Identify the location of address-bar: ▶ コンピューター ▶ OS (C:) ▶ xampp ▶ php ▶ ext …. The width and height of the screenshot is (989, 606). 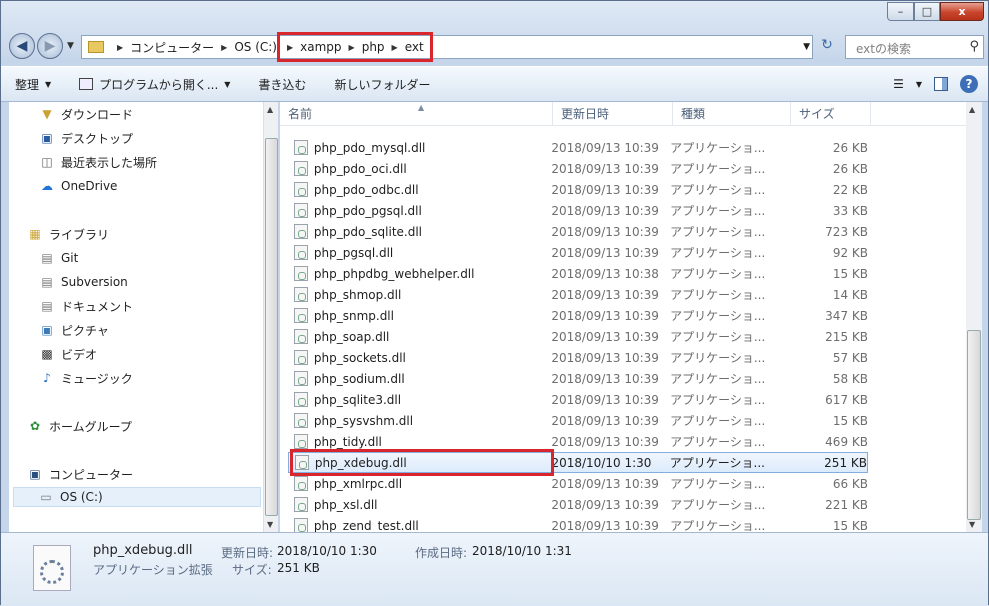
(447, 47).